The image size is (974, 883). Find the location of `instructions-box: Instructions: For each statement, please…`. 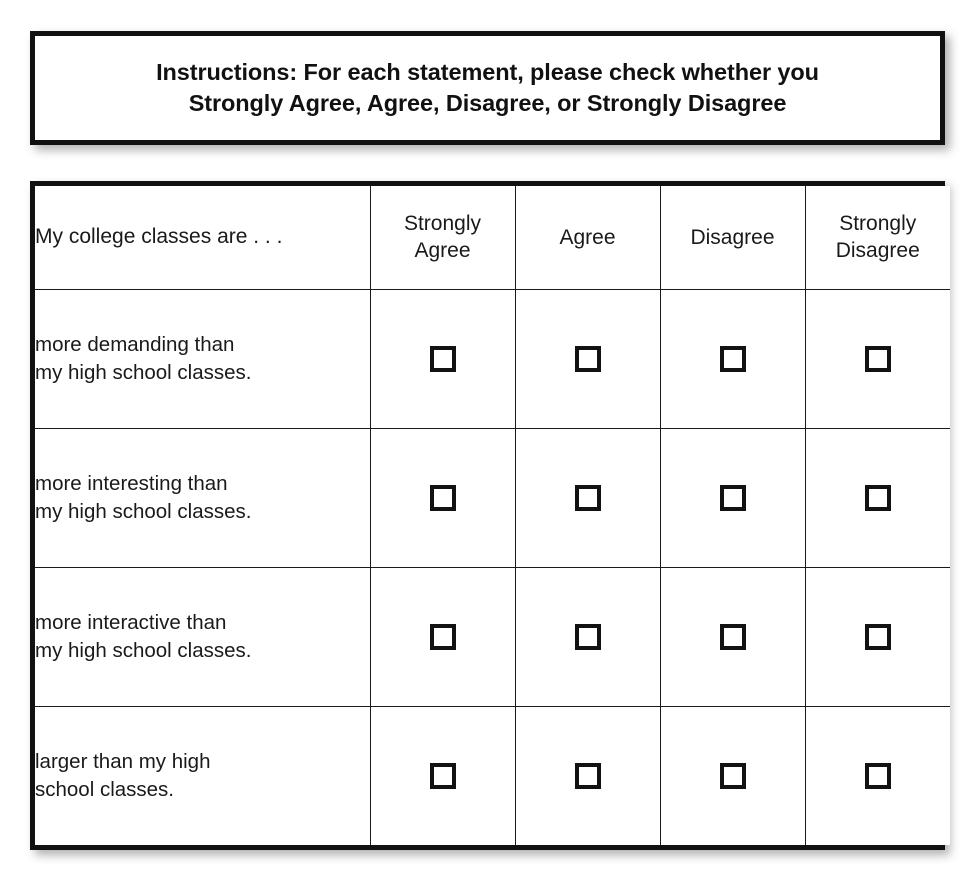

instructions-box: Instructions: For each statement, please… is located at coordinates (487, 88).